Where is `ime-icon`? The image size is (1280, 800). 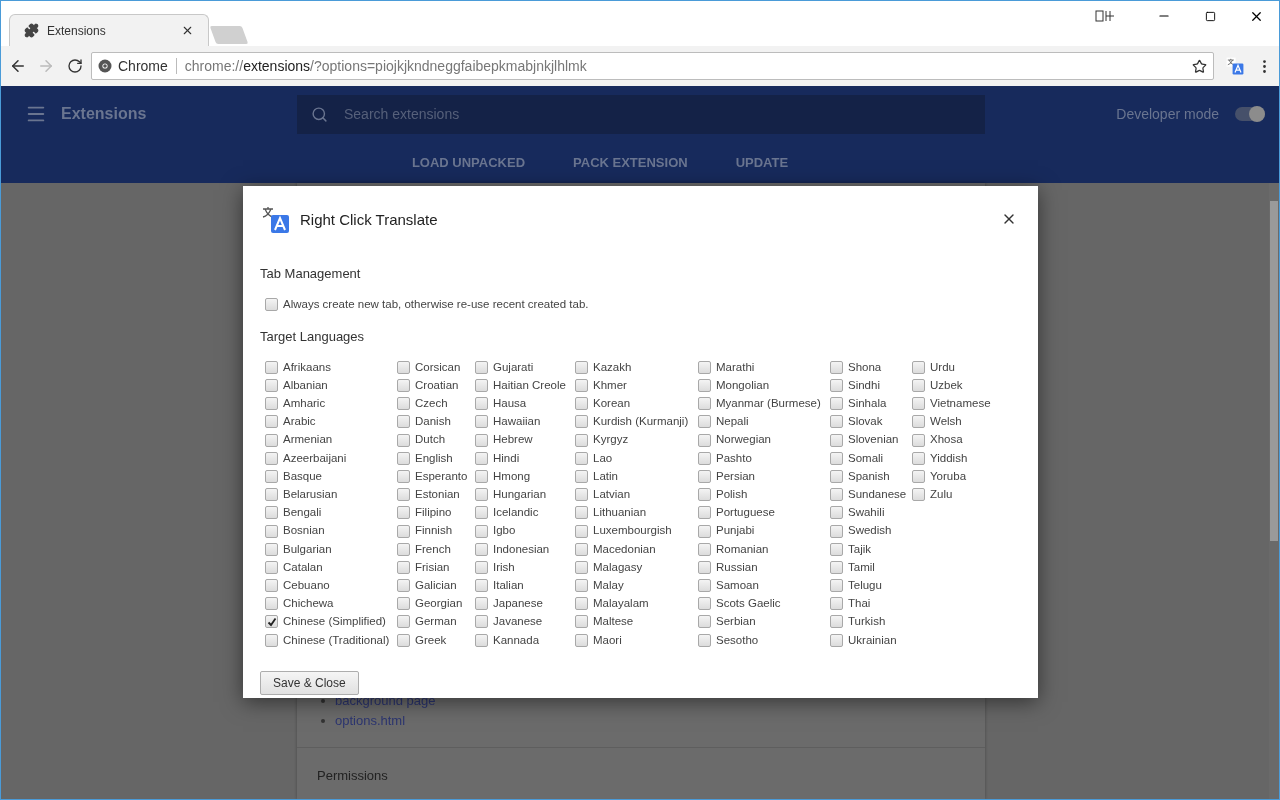 ime-icon is located at coordinates (1105, 16).